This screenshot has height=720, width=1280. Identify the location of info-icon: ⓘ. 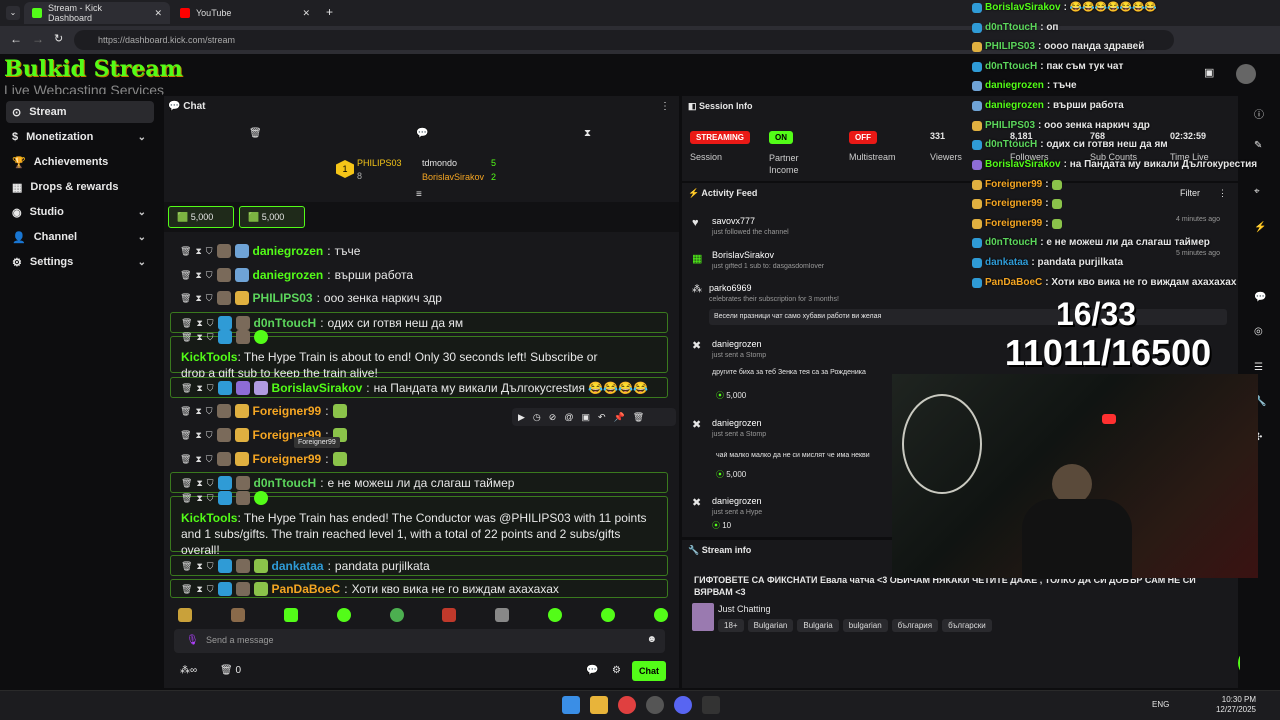
(1259, 113).